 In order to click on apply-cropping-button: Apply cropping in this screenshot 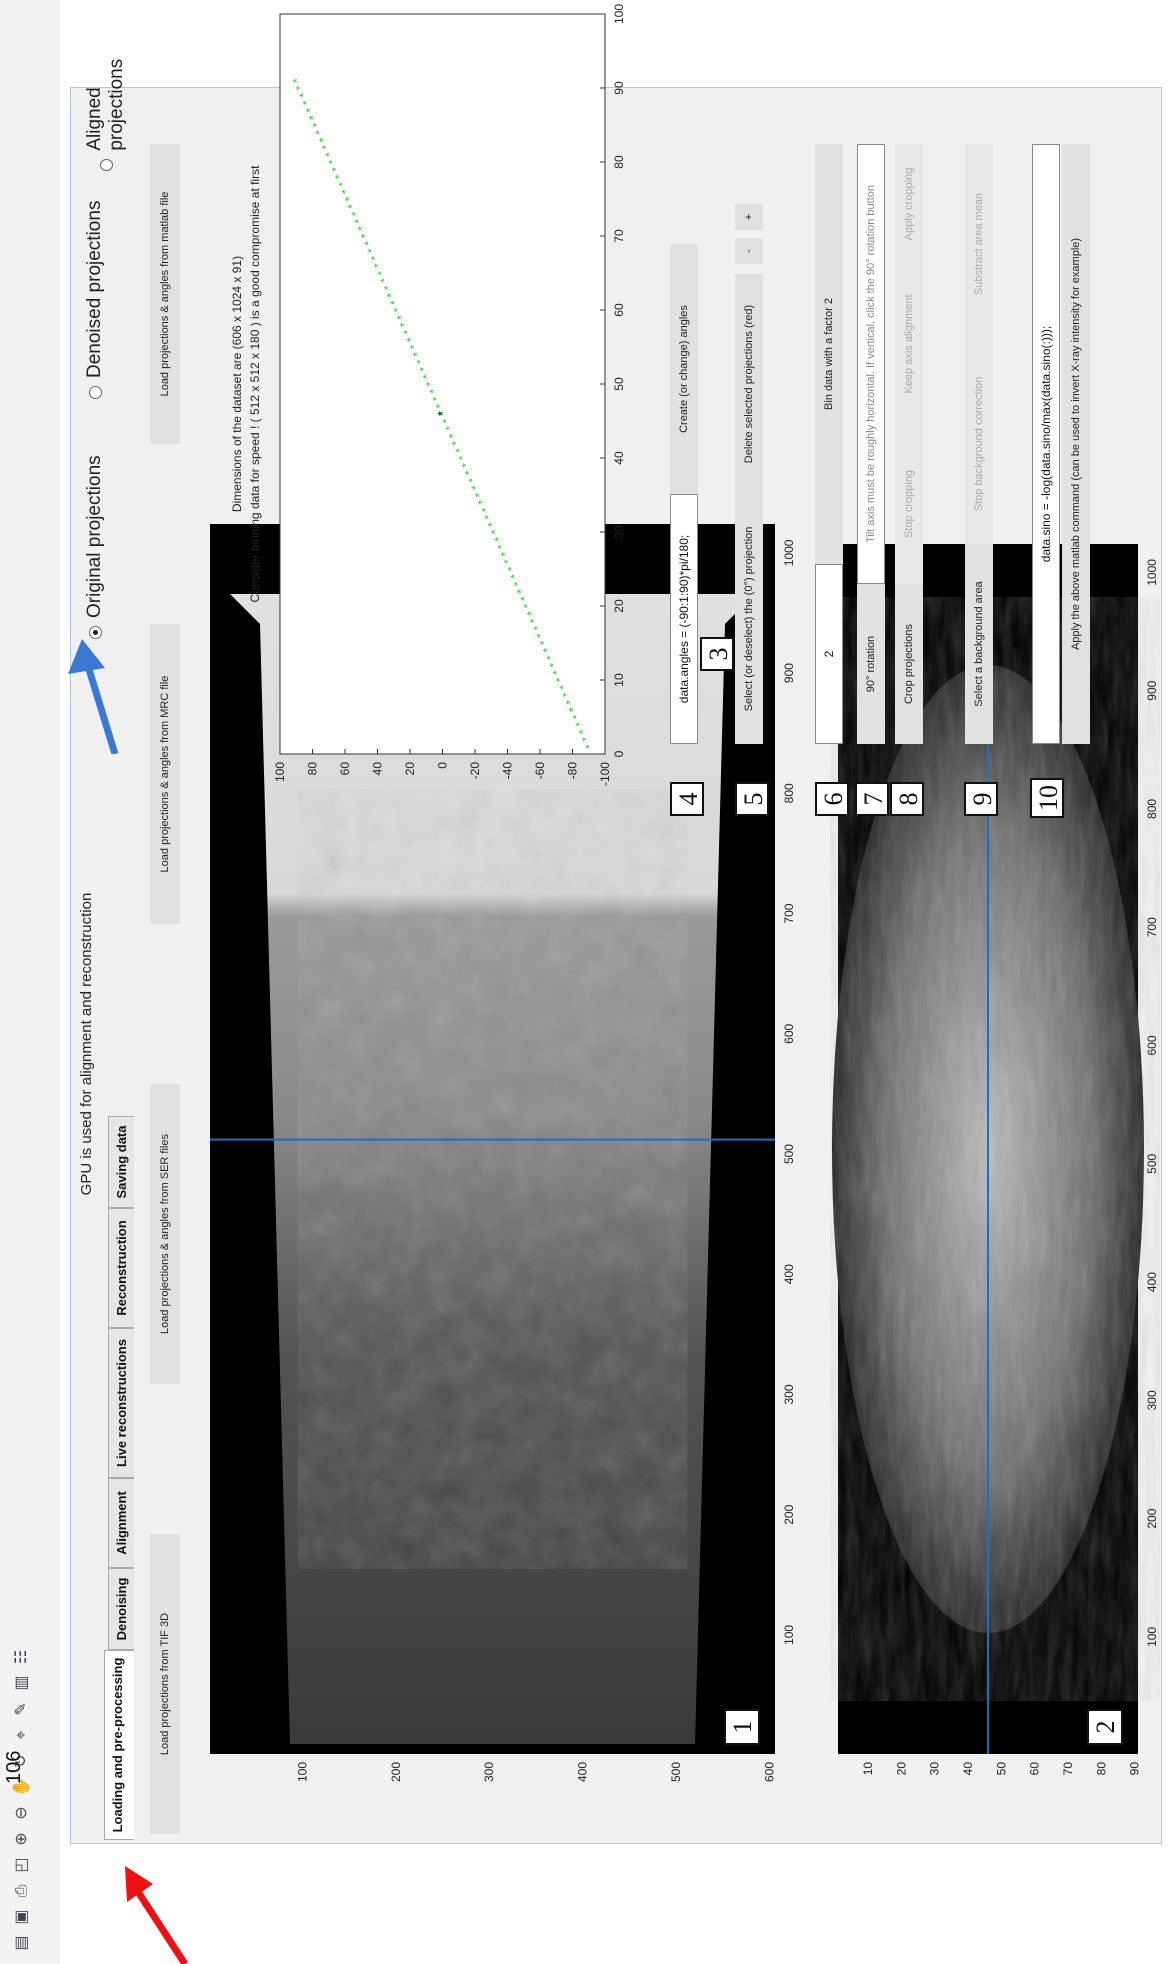, I will do `click(909, 204)`.